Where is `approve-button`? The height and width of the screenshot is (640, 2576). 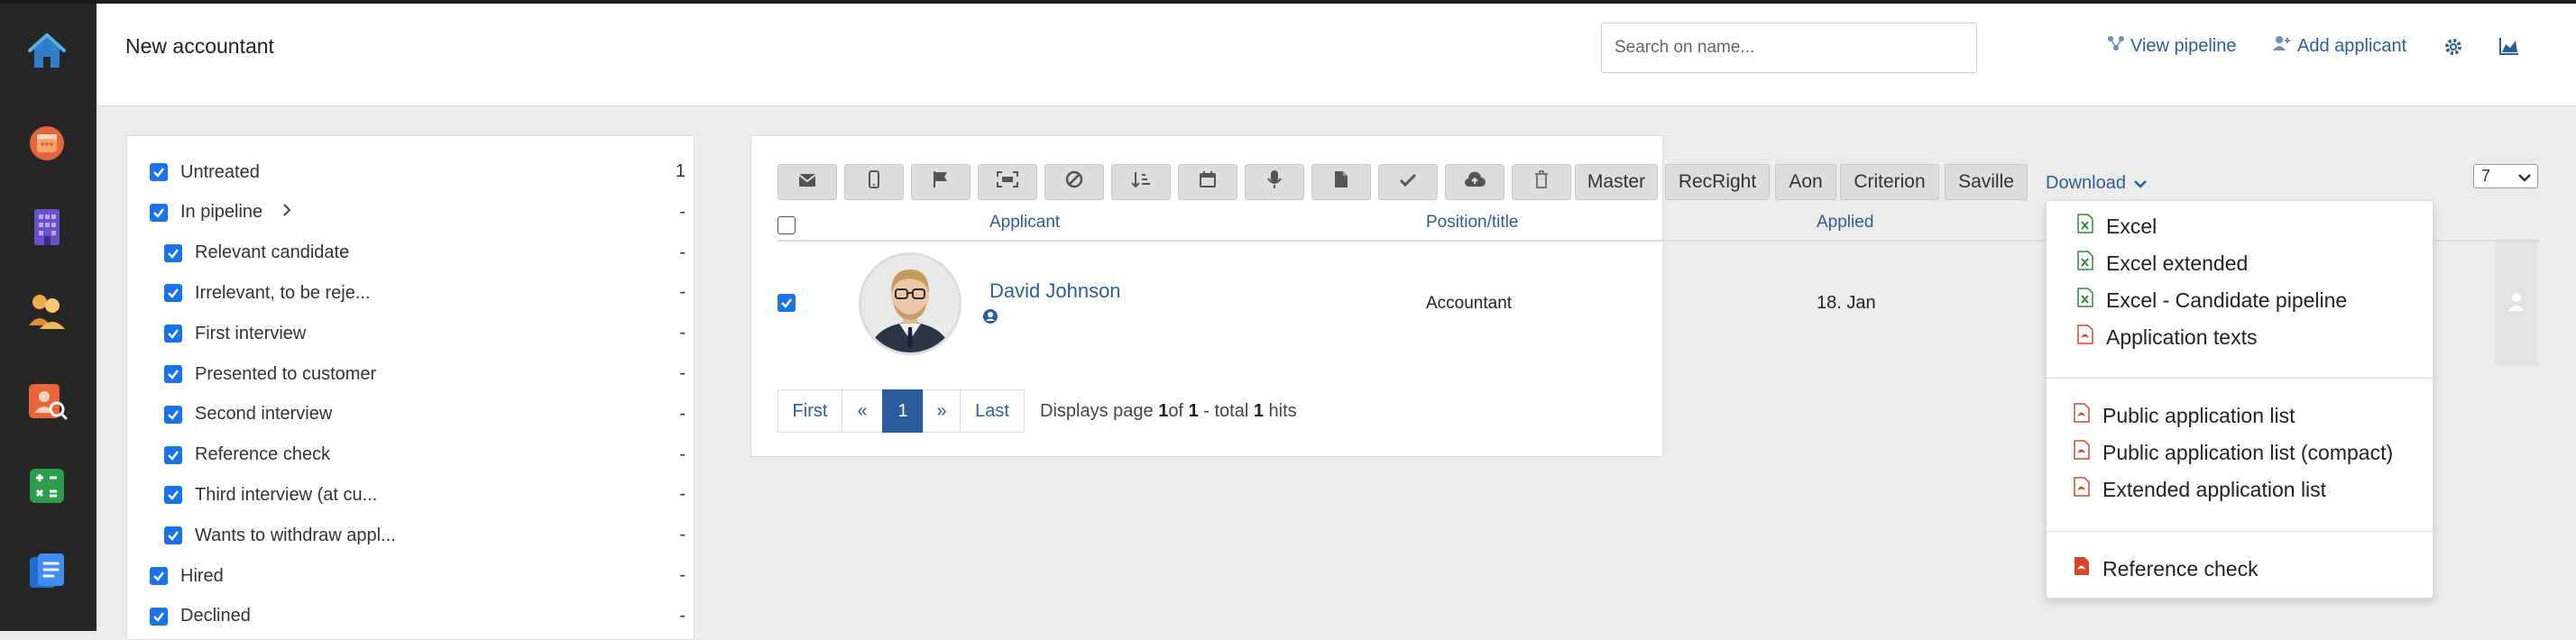
approve-button is located at coordinates (1408, 182).